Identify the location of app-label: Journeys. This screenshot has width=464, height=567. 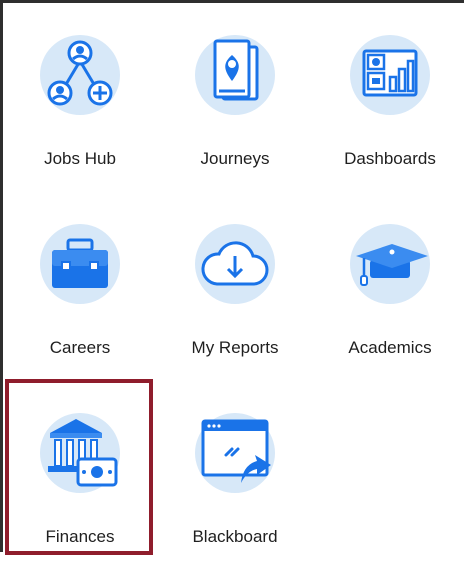
(235, 158).